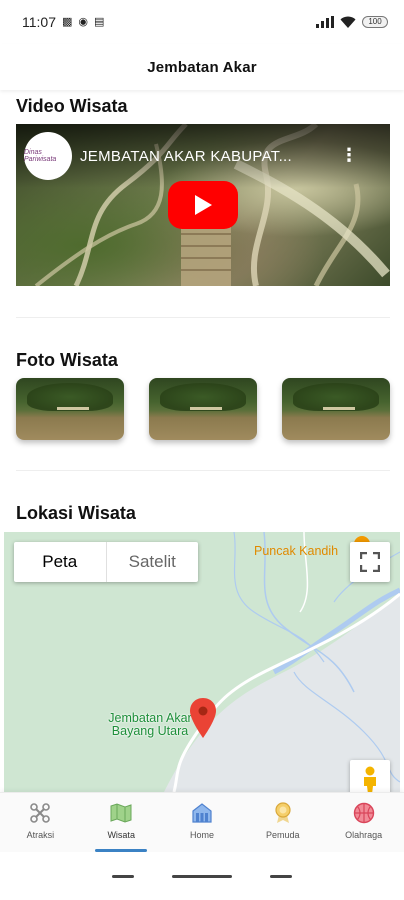  Describe the element at coordinates (370, 779) in the screenshot. I see `pegman-icon` at that location.